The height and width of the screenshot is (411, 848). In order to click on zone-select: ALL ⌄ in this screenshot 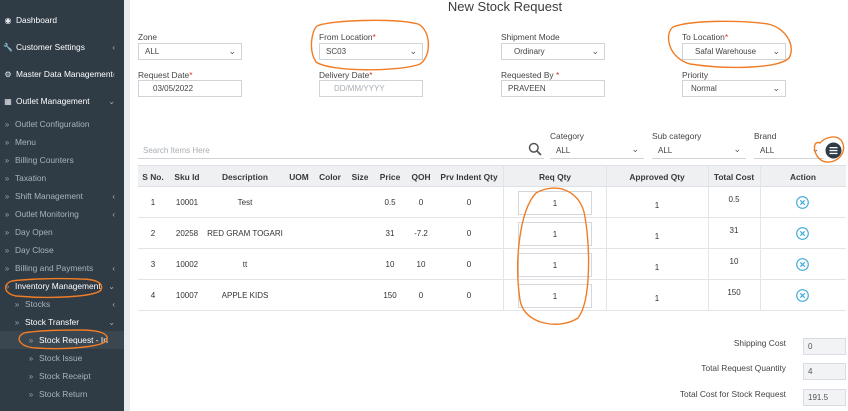, I will do `click(190, 51)`.